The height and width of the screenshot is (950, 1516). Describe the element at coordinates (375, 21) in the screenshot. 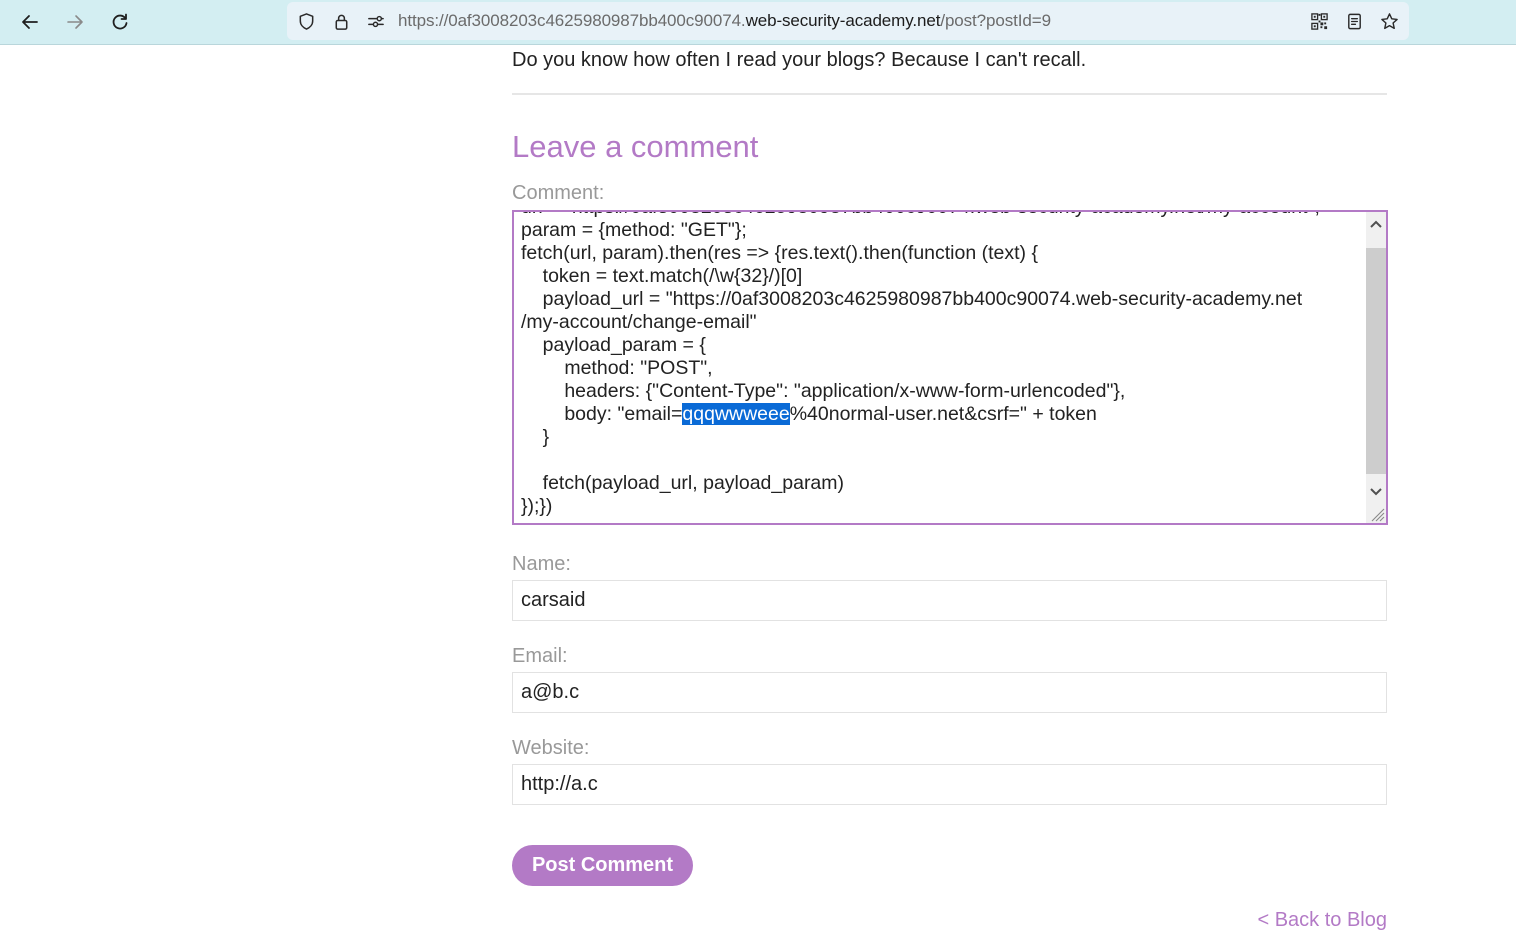

I see `tune-icon` at that location.